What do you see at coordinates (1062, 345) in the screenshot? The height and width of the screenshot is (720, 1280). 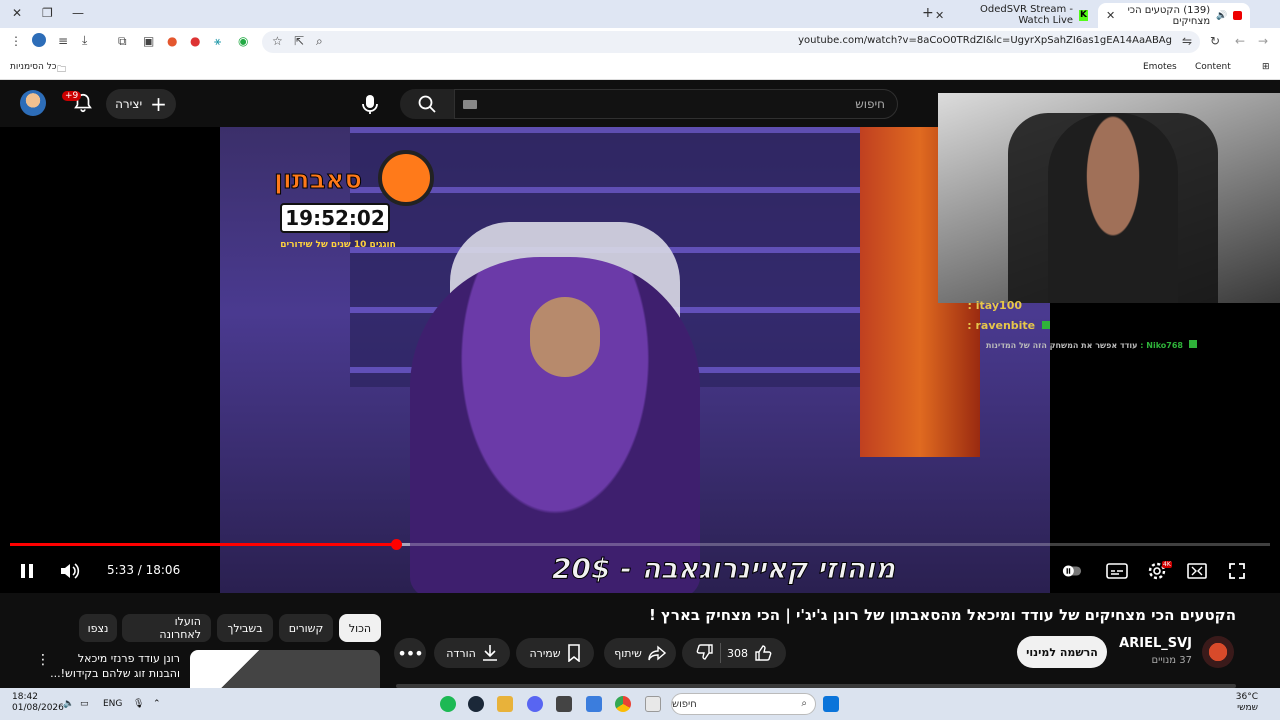 I see `chat-text: עודד אפשר את המשחק הזה של המדינות` at bounding box center [1062, 345].